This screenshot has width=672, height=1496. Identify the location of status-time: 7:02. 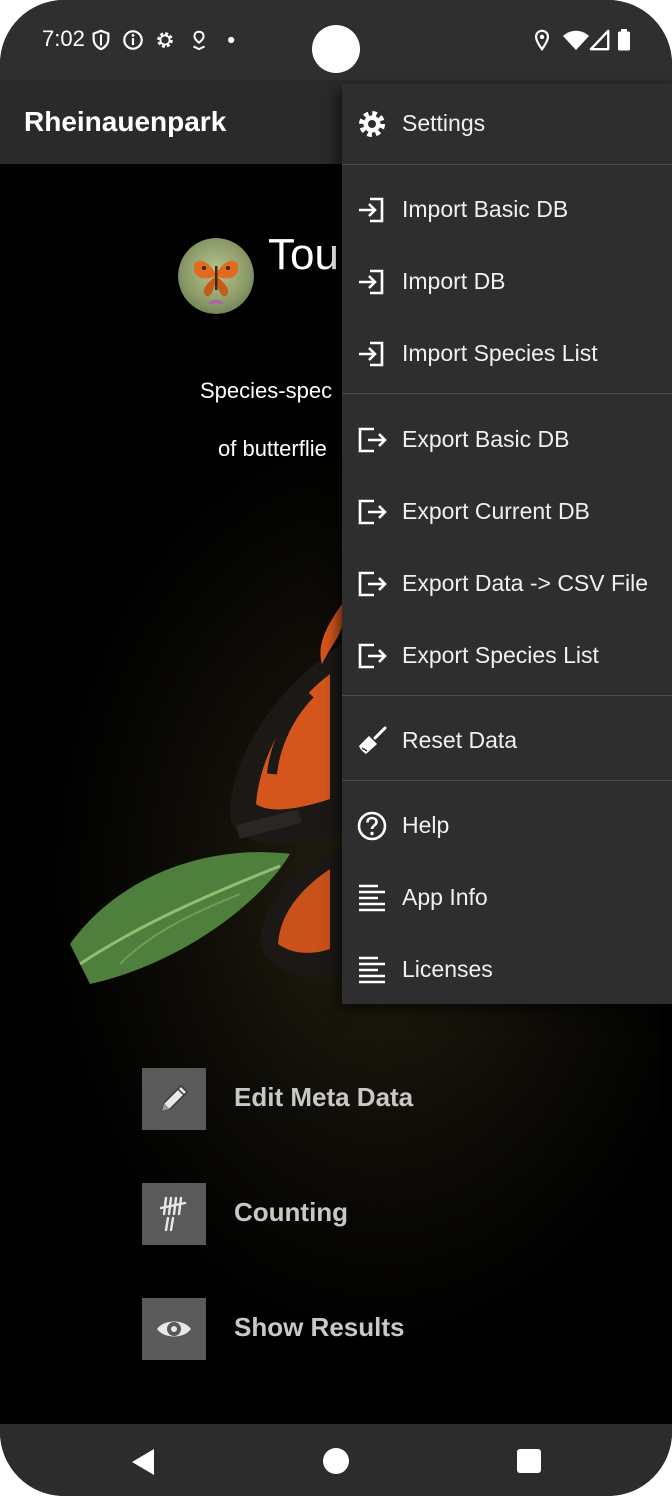
(63, 38).